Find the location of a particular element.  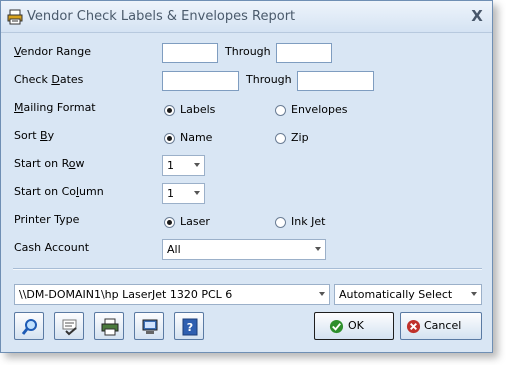

divider is located at coordinates (247, 269).